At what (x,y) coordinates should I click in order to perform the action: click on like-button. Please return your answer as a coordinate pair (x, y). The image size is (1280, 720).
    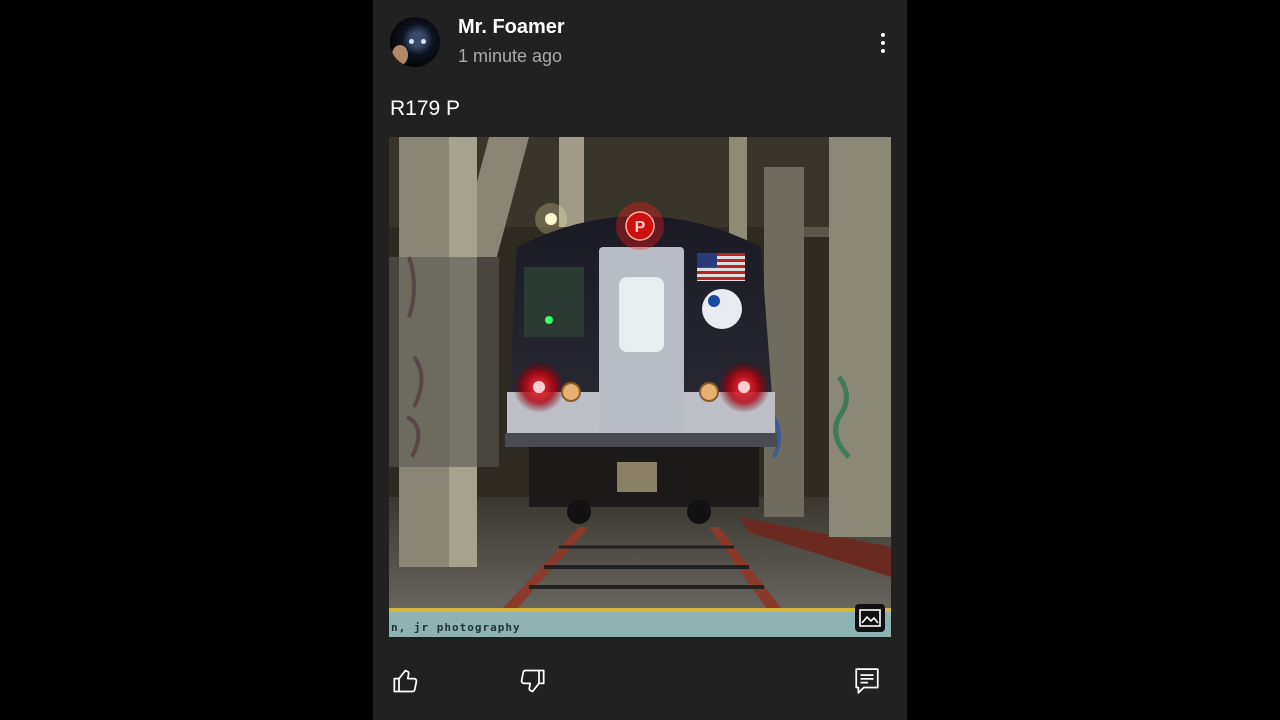
    Looking at the image, I should click on (406, 681).